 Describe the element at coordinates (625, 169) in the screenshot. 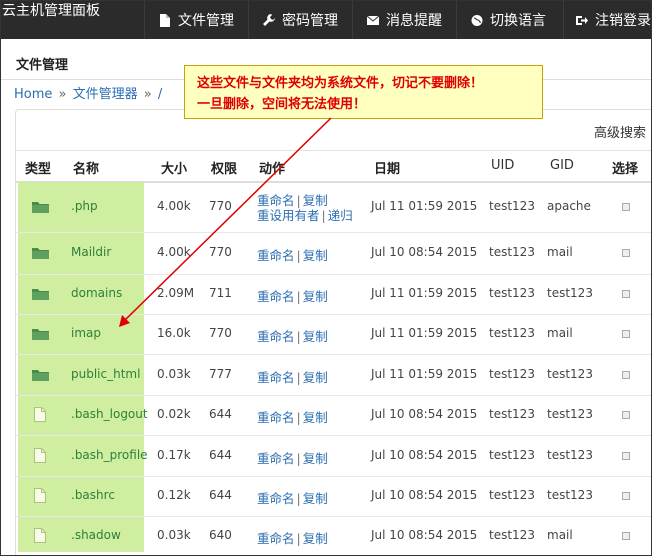

I see `col-select: 选择` at that location.